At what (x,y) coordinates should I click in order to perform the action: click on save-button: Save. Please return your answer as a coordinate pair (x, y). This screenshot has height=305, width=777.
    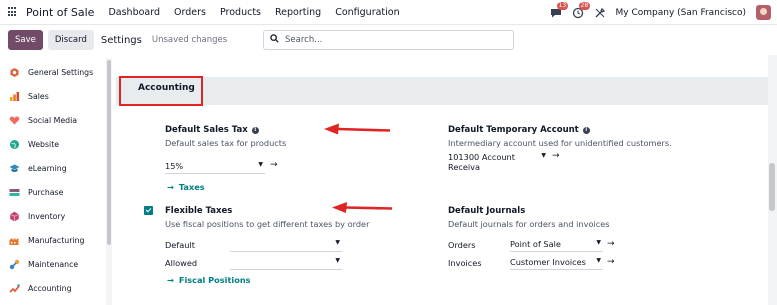
    Looking at the image, I should click on (25, 40).